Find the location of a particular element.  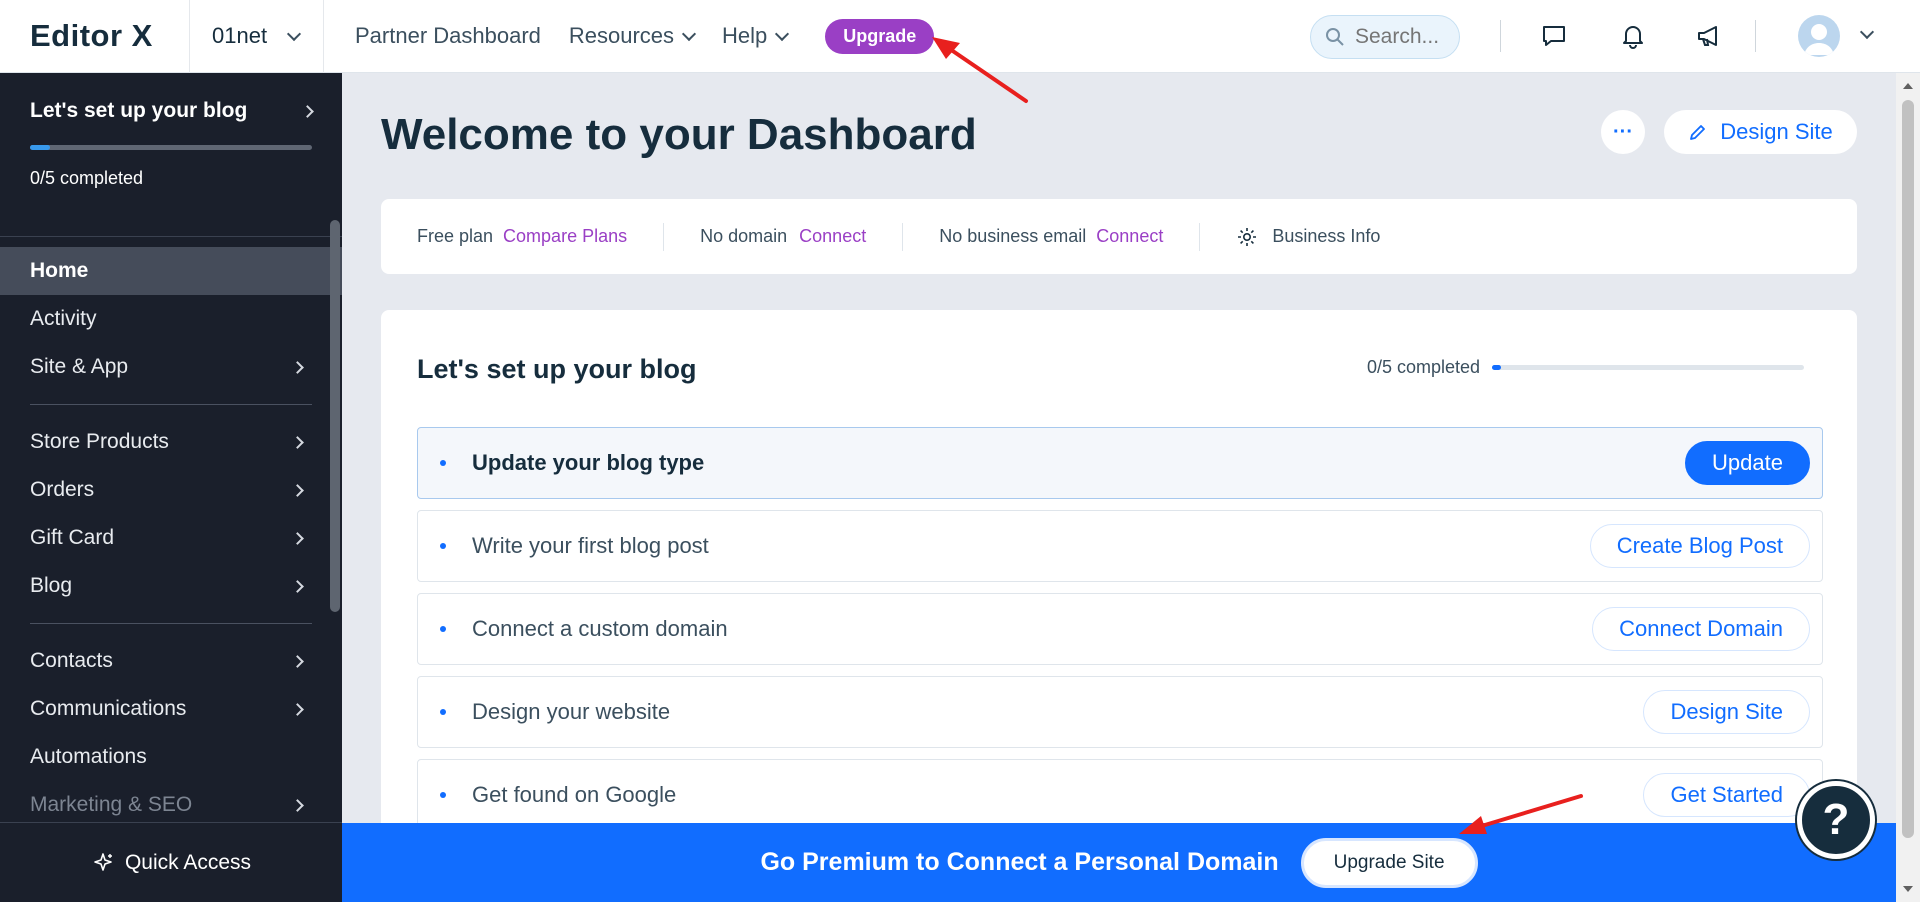

task-label: Get found on Google is located at coordinates (574, 794).